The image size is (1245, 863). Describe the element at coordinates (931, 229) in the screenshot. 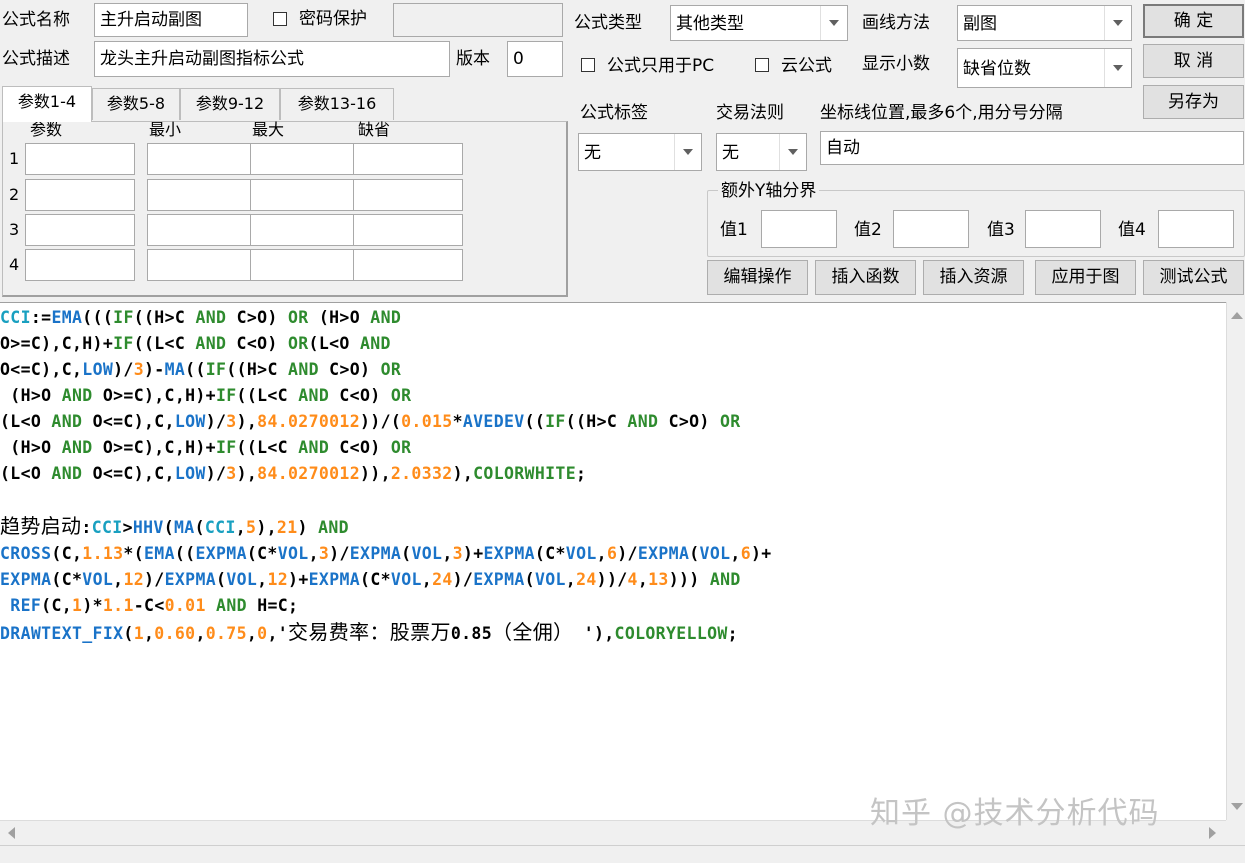

I see `y-value-2-input` at that location.